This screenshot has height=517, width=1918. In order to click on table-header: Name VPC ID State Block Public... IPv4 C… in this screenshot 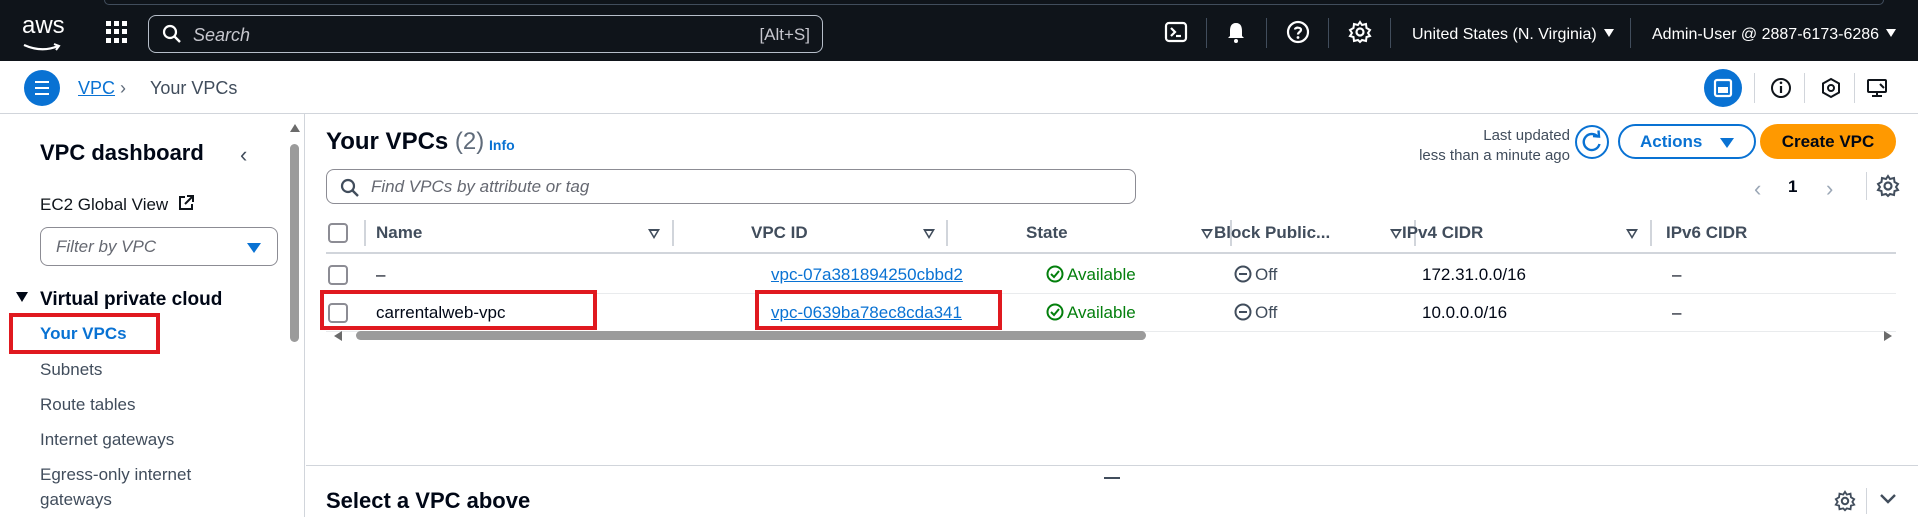, I will do `click(1111, 234)`.